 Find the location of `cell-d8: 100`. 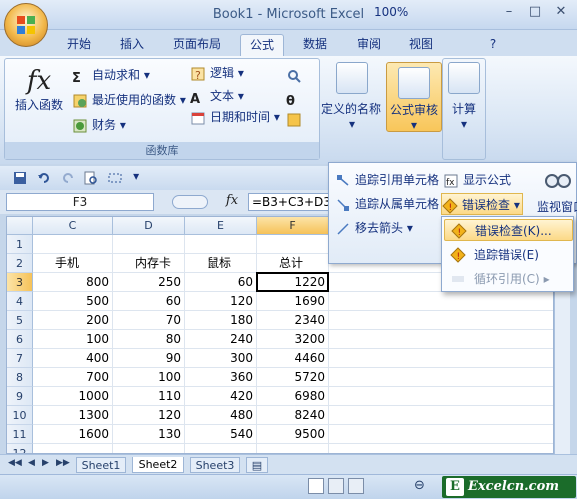

cell-d8: 100 is located at coordinates (149, 377).